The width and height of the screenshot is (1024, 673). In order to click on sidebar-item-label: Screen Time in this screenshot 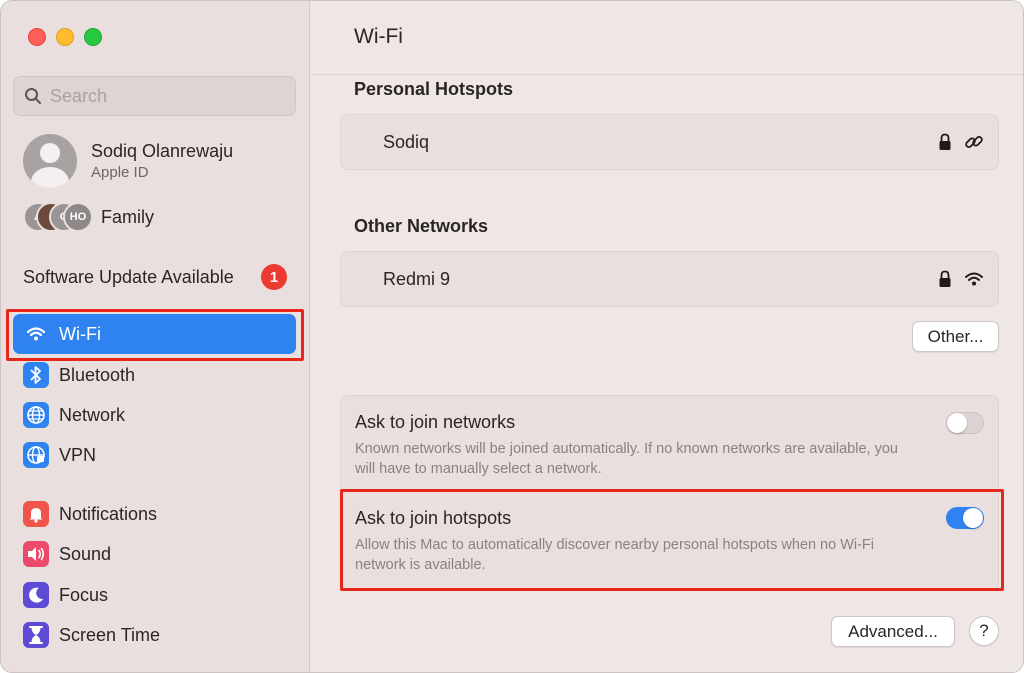, I will do `click(110, 634)`.